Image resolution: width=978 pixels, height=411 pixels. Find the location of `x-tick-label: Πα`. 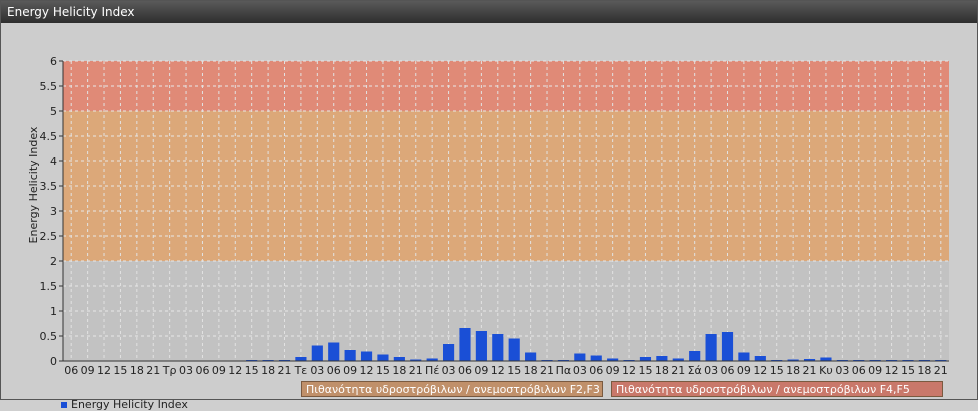

x-tick-label: Πα is located at coordinates (564, 370).